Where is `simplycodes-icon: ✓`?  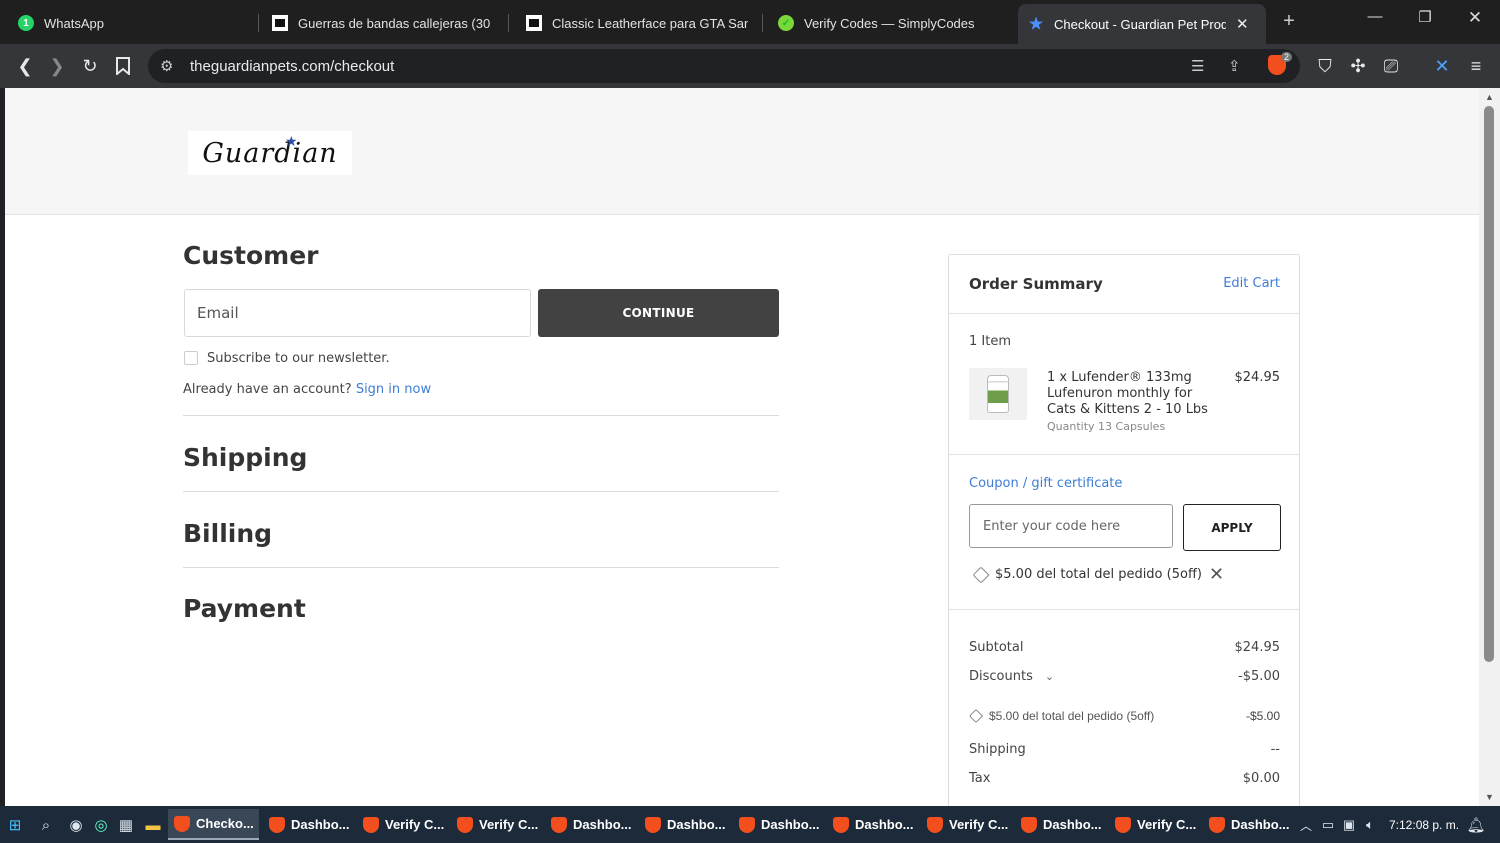
simplycodes-icon: ✓ is located at coordinates (786, 23).